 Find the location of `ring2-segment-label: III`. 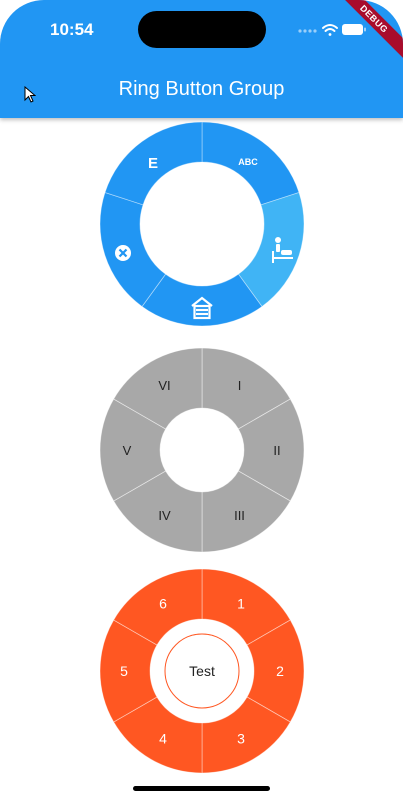

ring2-segment-label: III is located at coordinates (239, 515).